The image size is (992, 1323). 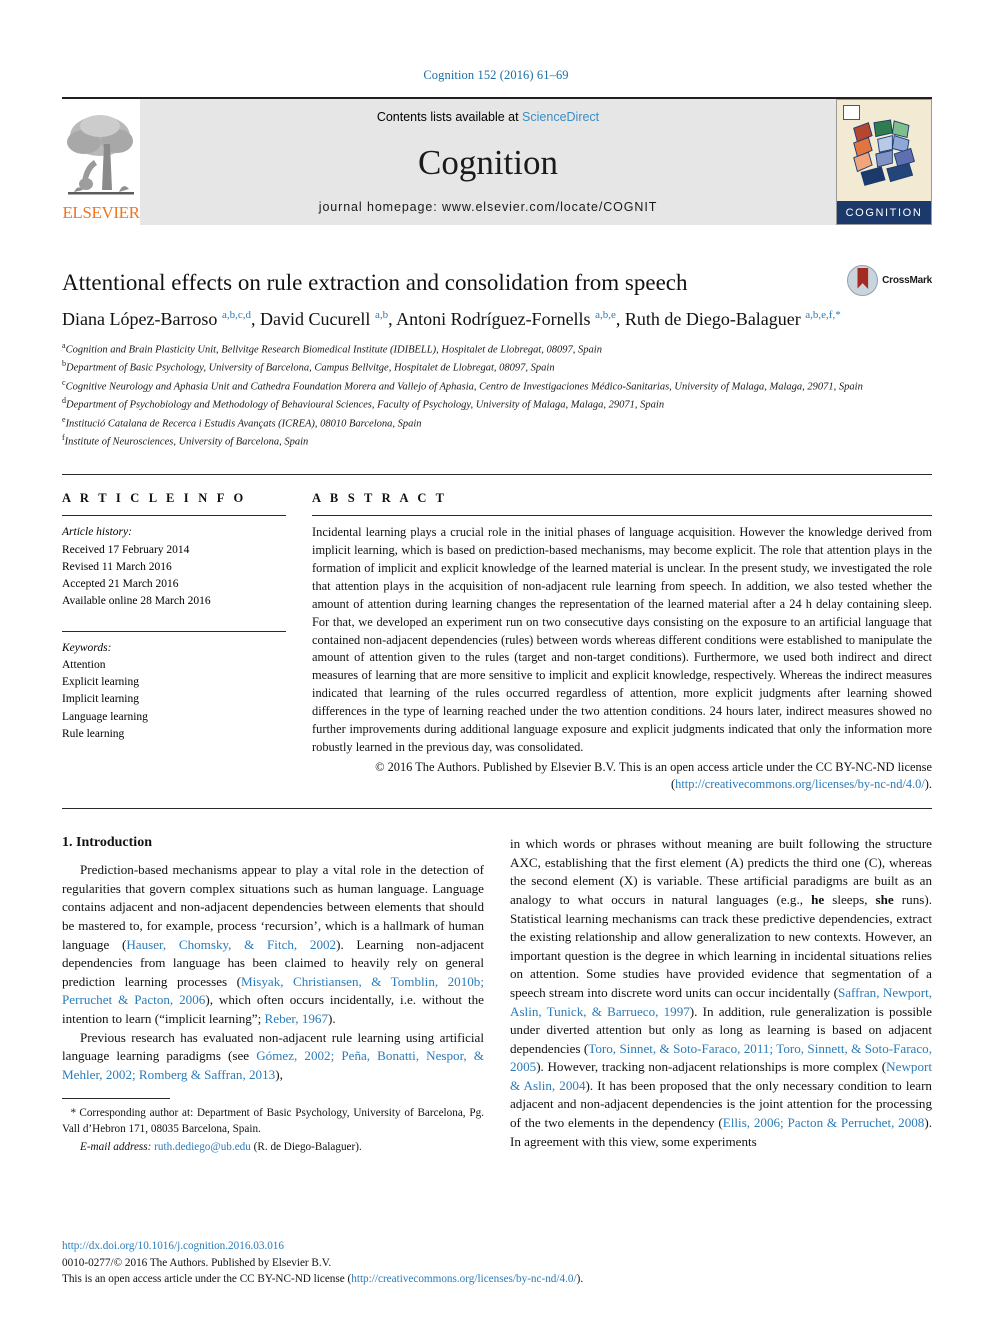 What do you see at coordinates (884, 212) in the screenshot?
I see `cover-title-band: COGNITION` at bounding box center [884, 212].